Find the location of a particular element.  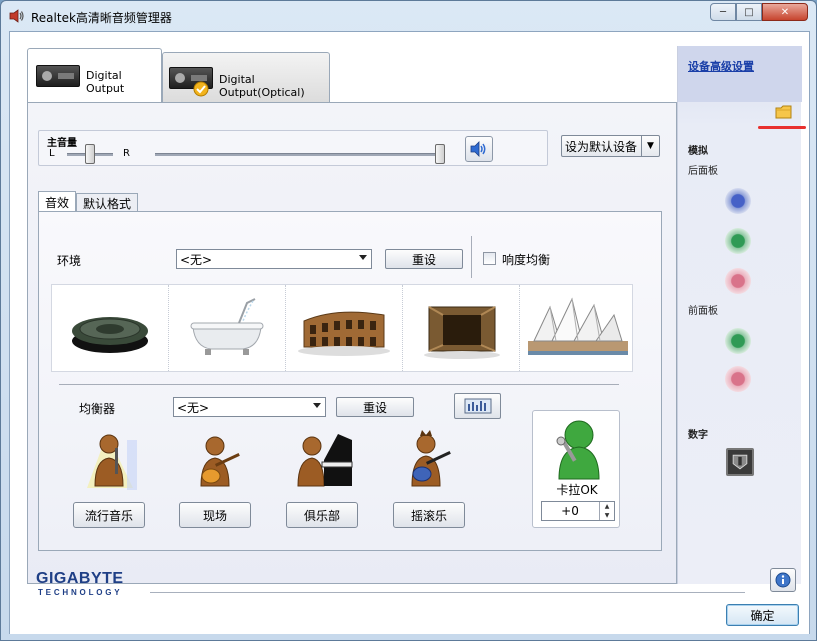

env-preset-stone-disc is located at coordinates (110, 328).